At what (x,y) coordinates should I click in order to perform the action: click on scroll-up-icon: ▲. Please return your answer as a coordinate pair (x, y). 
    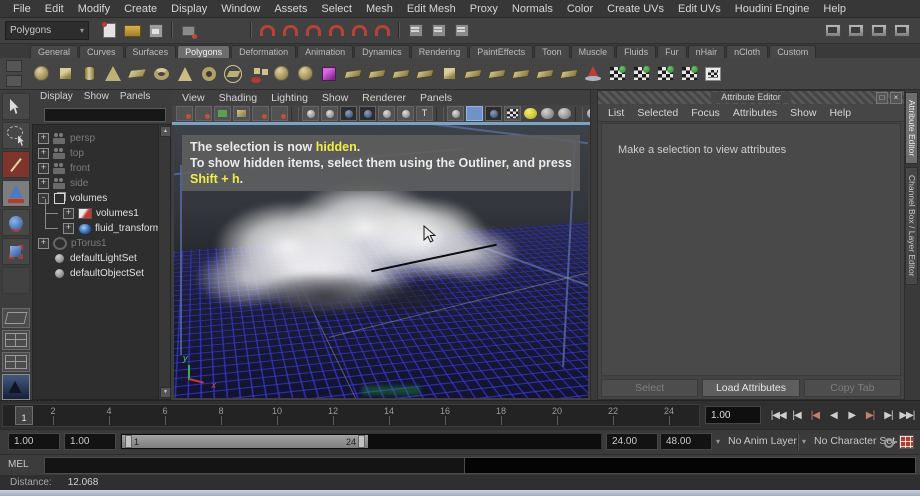
    Looking at the image, I should click on (165, 131).